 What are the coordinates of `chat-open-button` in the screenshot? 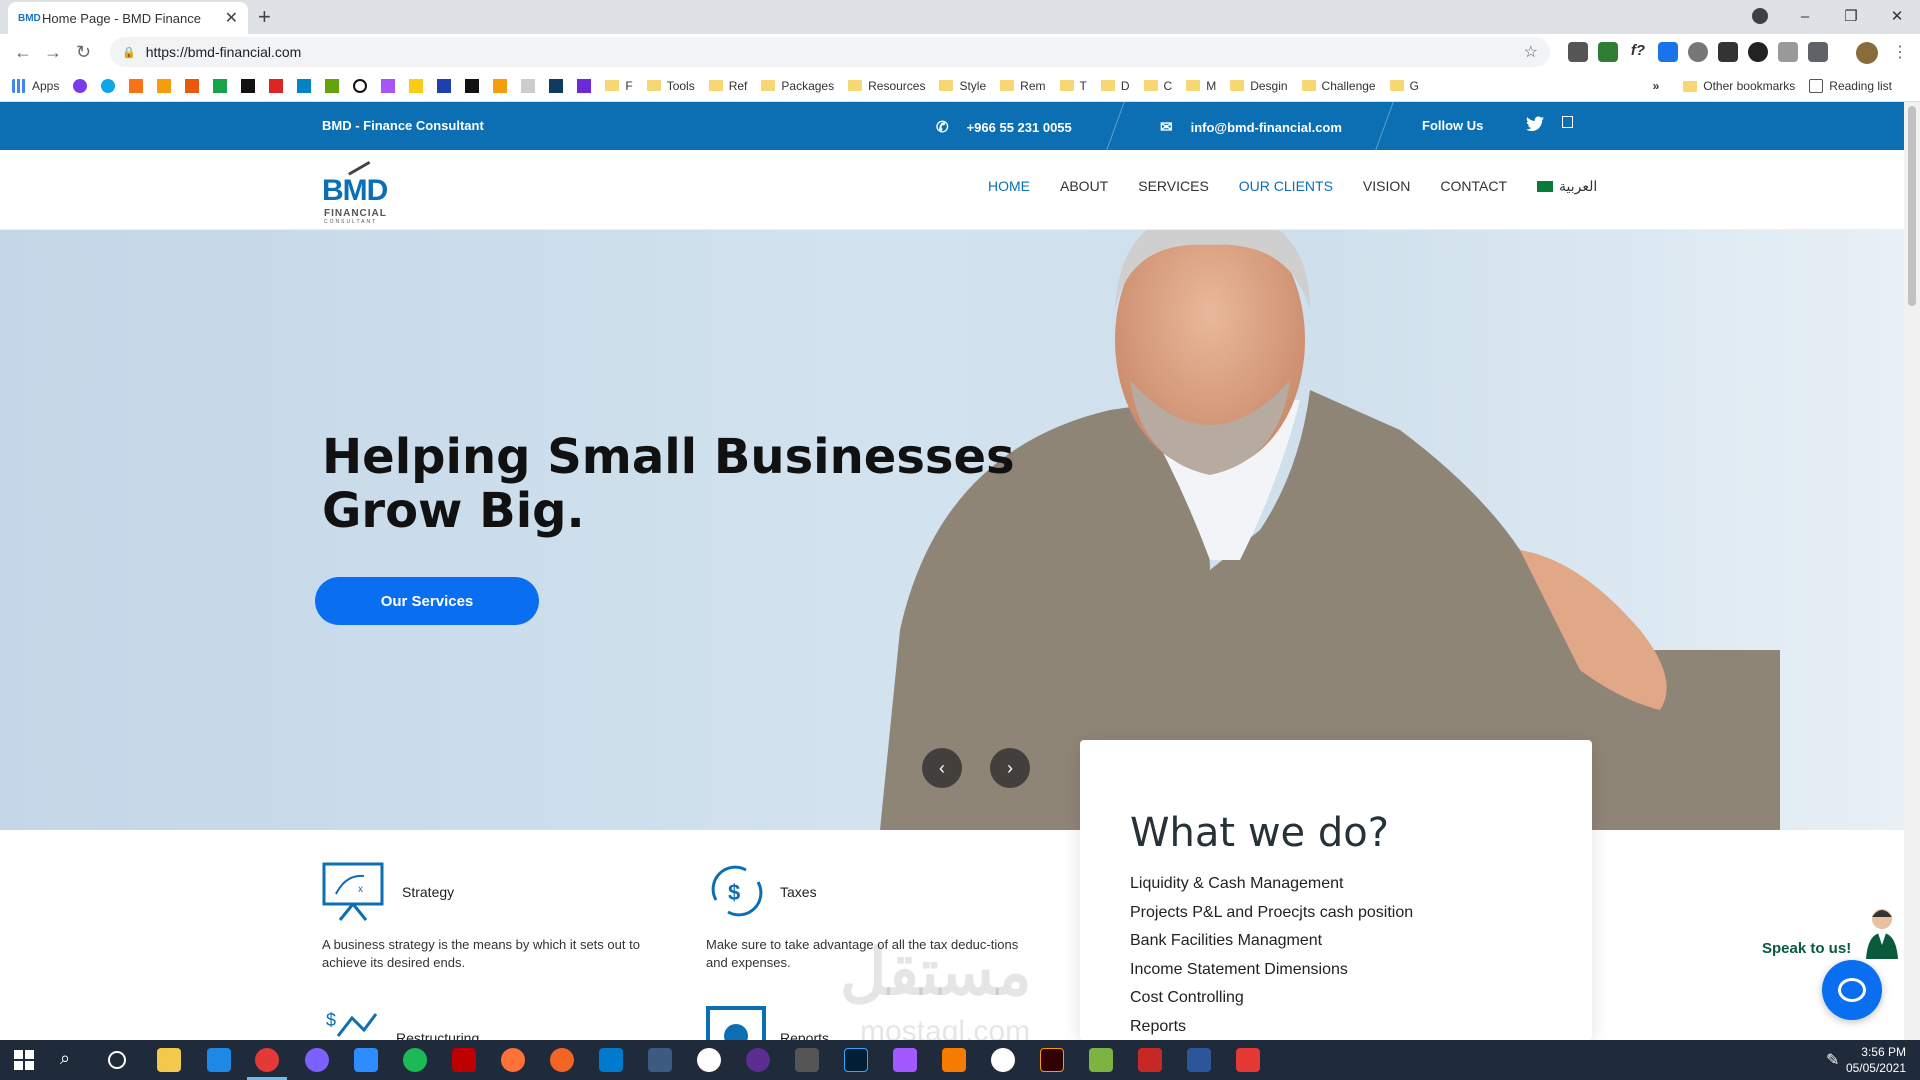 It's located at (1852, 990).